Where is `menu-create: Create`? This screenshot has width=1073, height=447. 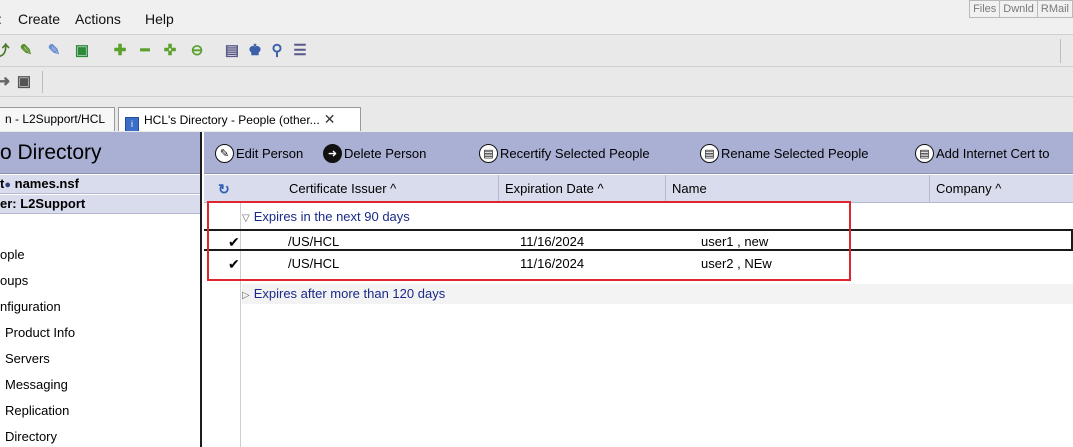 menu-create: Create is located at coordinates (39, 19).